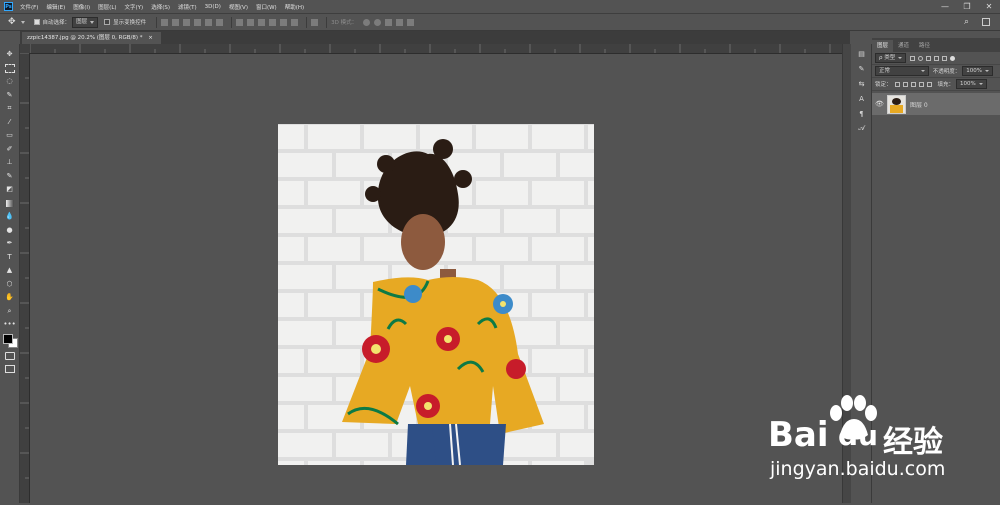 Image resolution: width=1000 pixels, height=505 pixels. I want to click on menu-help: 帮助(H), so click(294, 7).